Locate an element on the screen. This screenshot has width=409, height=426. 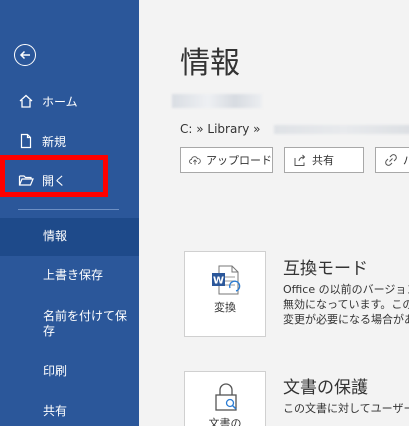
highlight-annotation is located at coordinates (54, 176).